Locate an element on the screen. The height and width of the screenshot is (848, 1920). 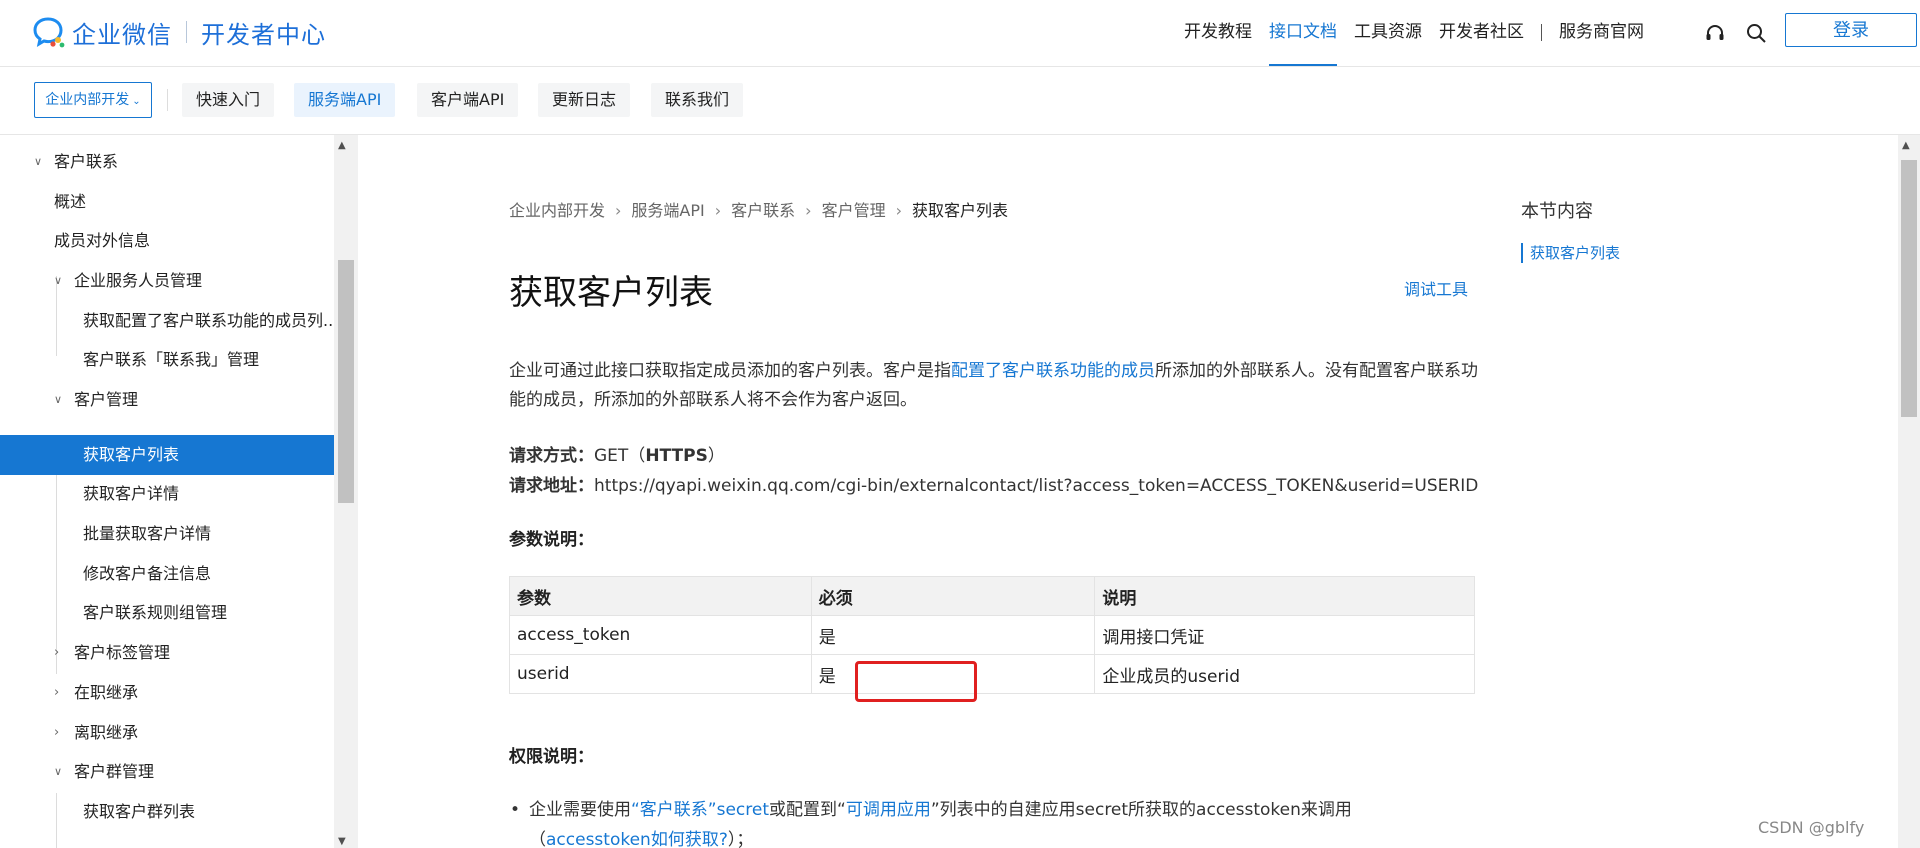
sidebar-item-update-remark: 修改客户备注信息 is located at coordinates (167, 574).